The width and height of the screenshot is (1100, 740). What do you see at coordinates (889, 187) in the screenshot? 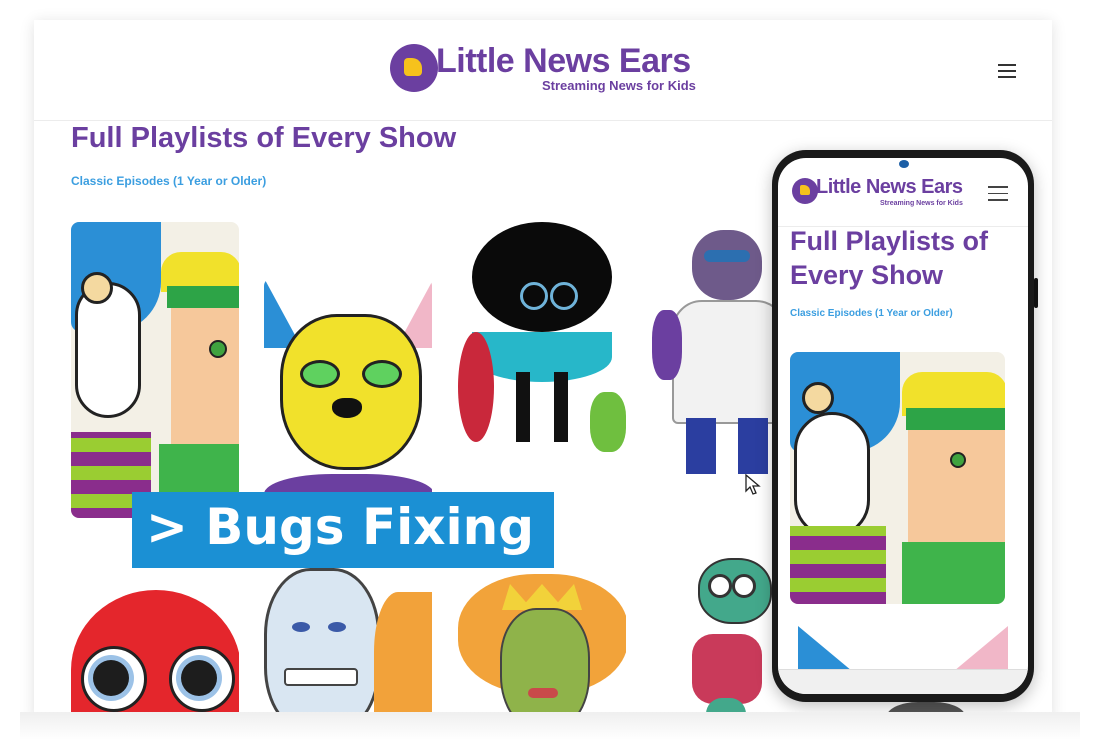
I see `mobile-logo-title: Little News Ears` at bounding box center [889, 187].